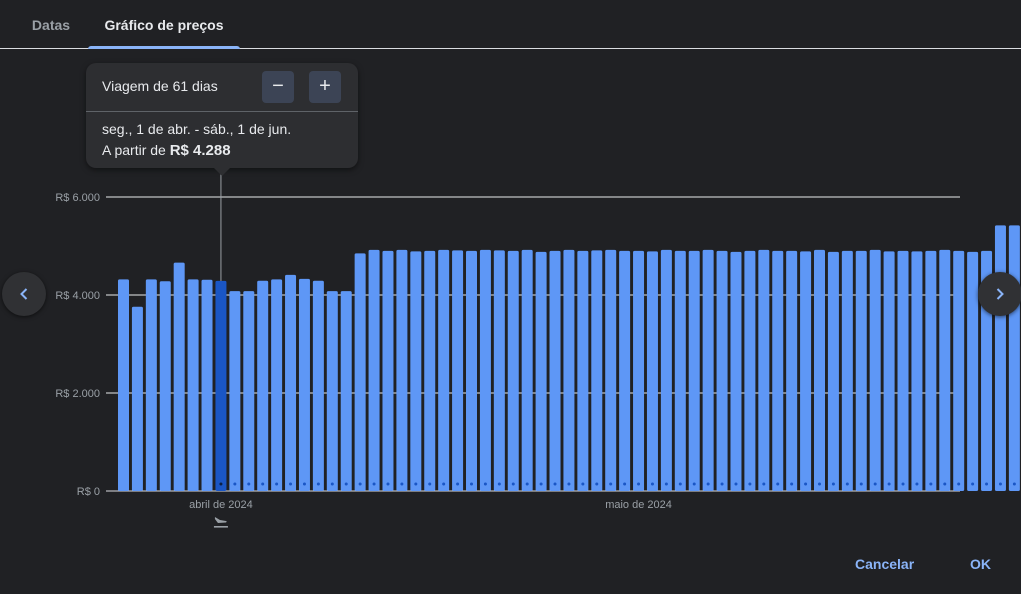 This screenshot has height=594, width=1021. I want to click on y-tick-label: R$ 6.000, so click(77, 198).